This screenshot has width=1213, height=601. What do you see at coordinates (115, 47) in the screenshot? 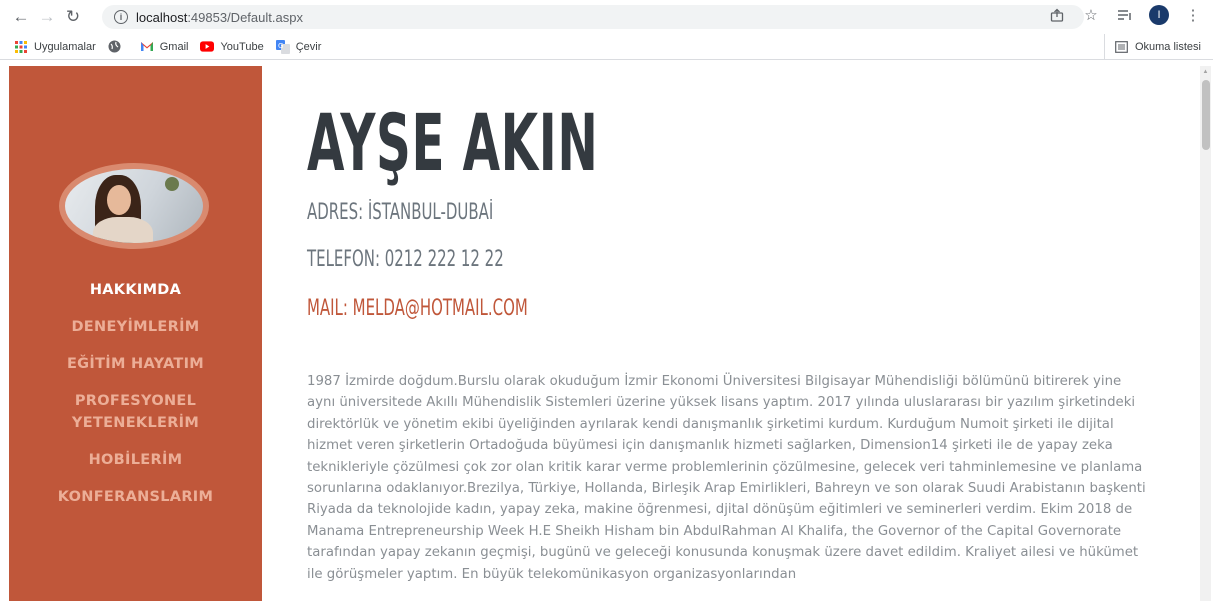
I see `globe-icon` at bounding box center [115, 47].